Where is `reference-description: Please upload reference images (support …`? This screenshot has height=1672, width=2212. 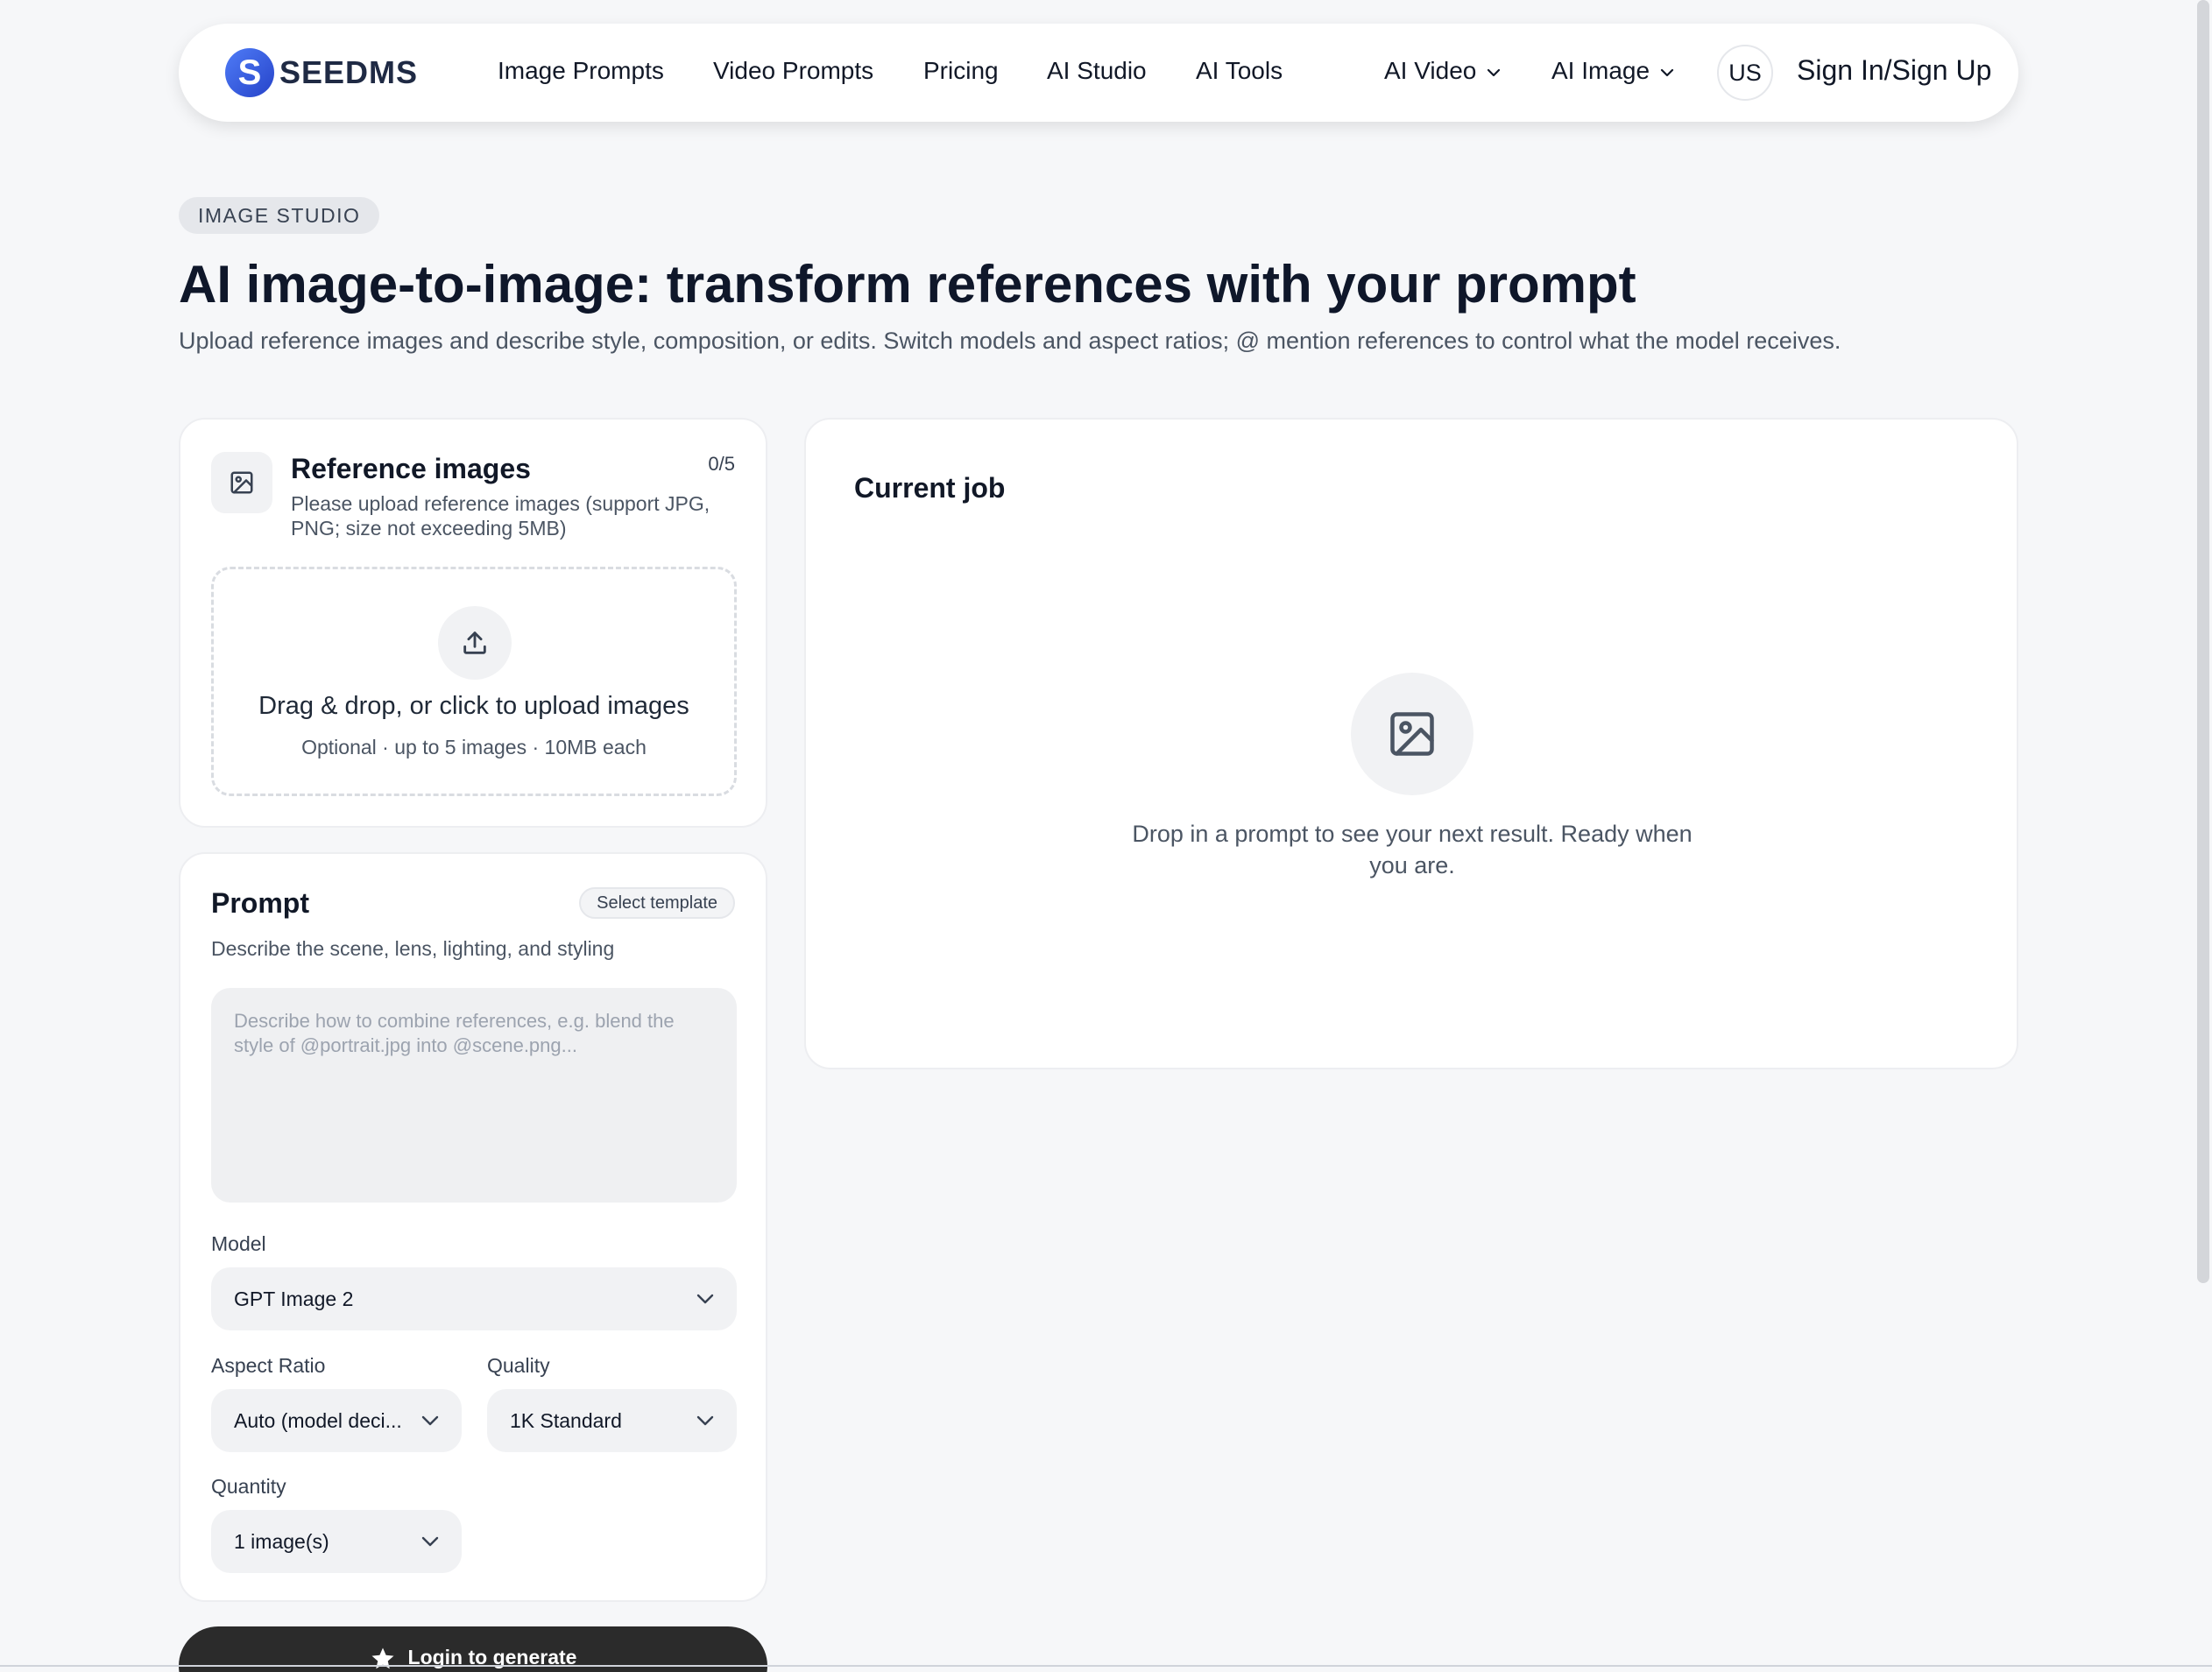 reference-description: Please upload reference images (support … is located at coordinates (500, 516).